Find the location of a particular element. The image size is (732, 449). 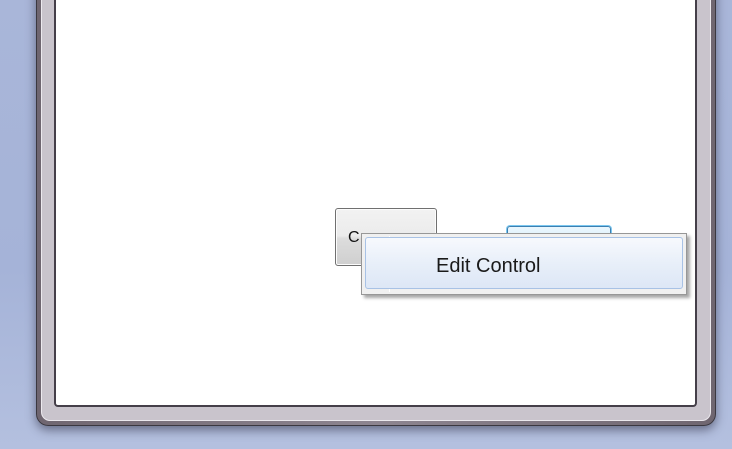

menu-item-label: Edit Control is located at coordinates (488, 266).